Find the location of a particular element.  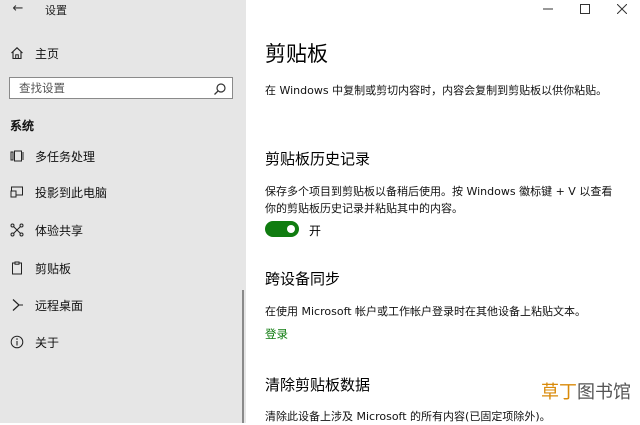

share-icon is located at coordinates (17, 230).